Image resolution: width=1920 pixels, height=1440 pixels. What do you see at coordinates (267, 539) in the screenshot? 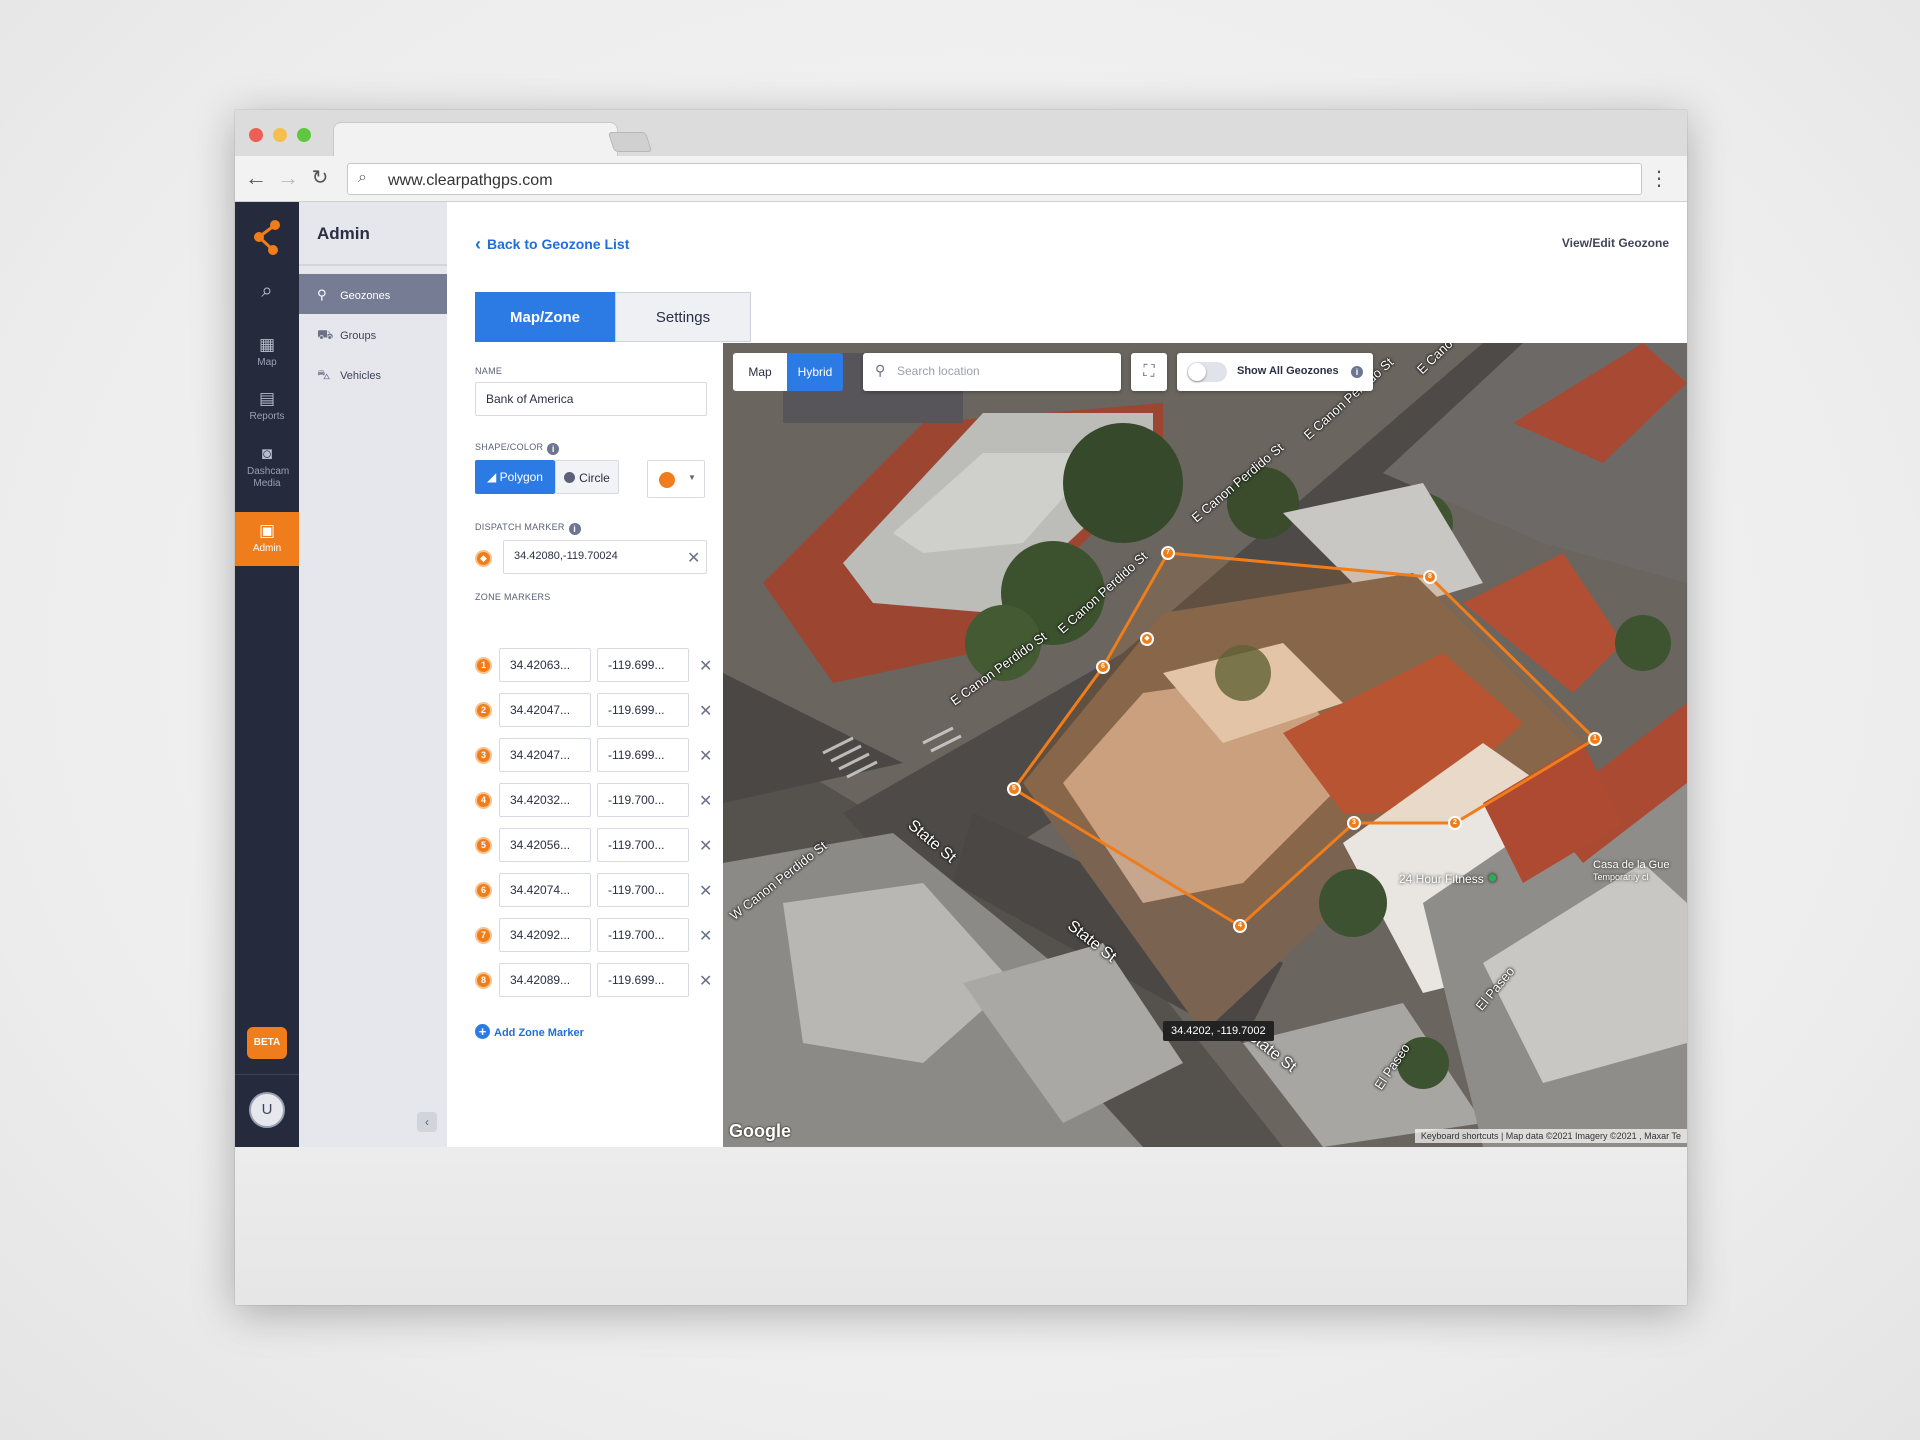
I see `rail-item-admin: ▣ Admin` at bounding box center [267, 539].